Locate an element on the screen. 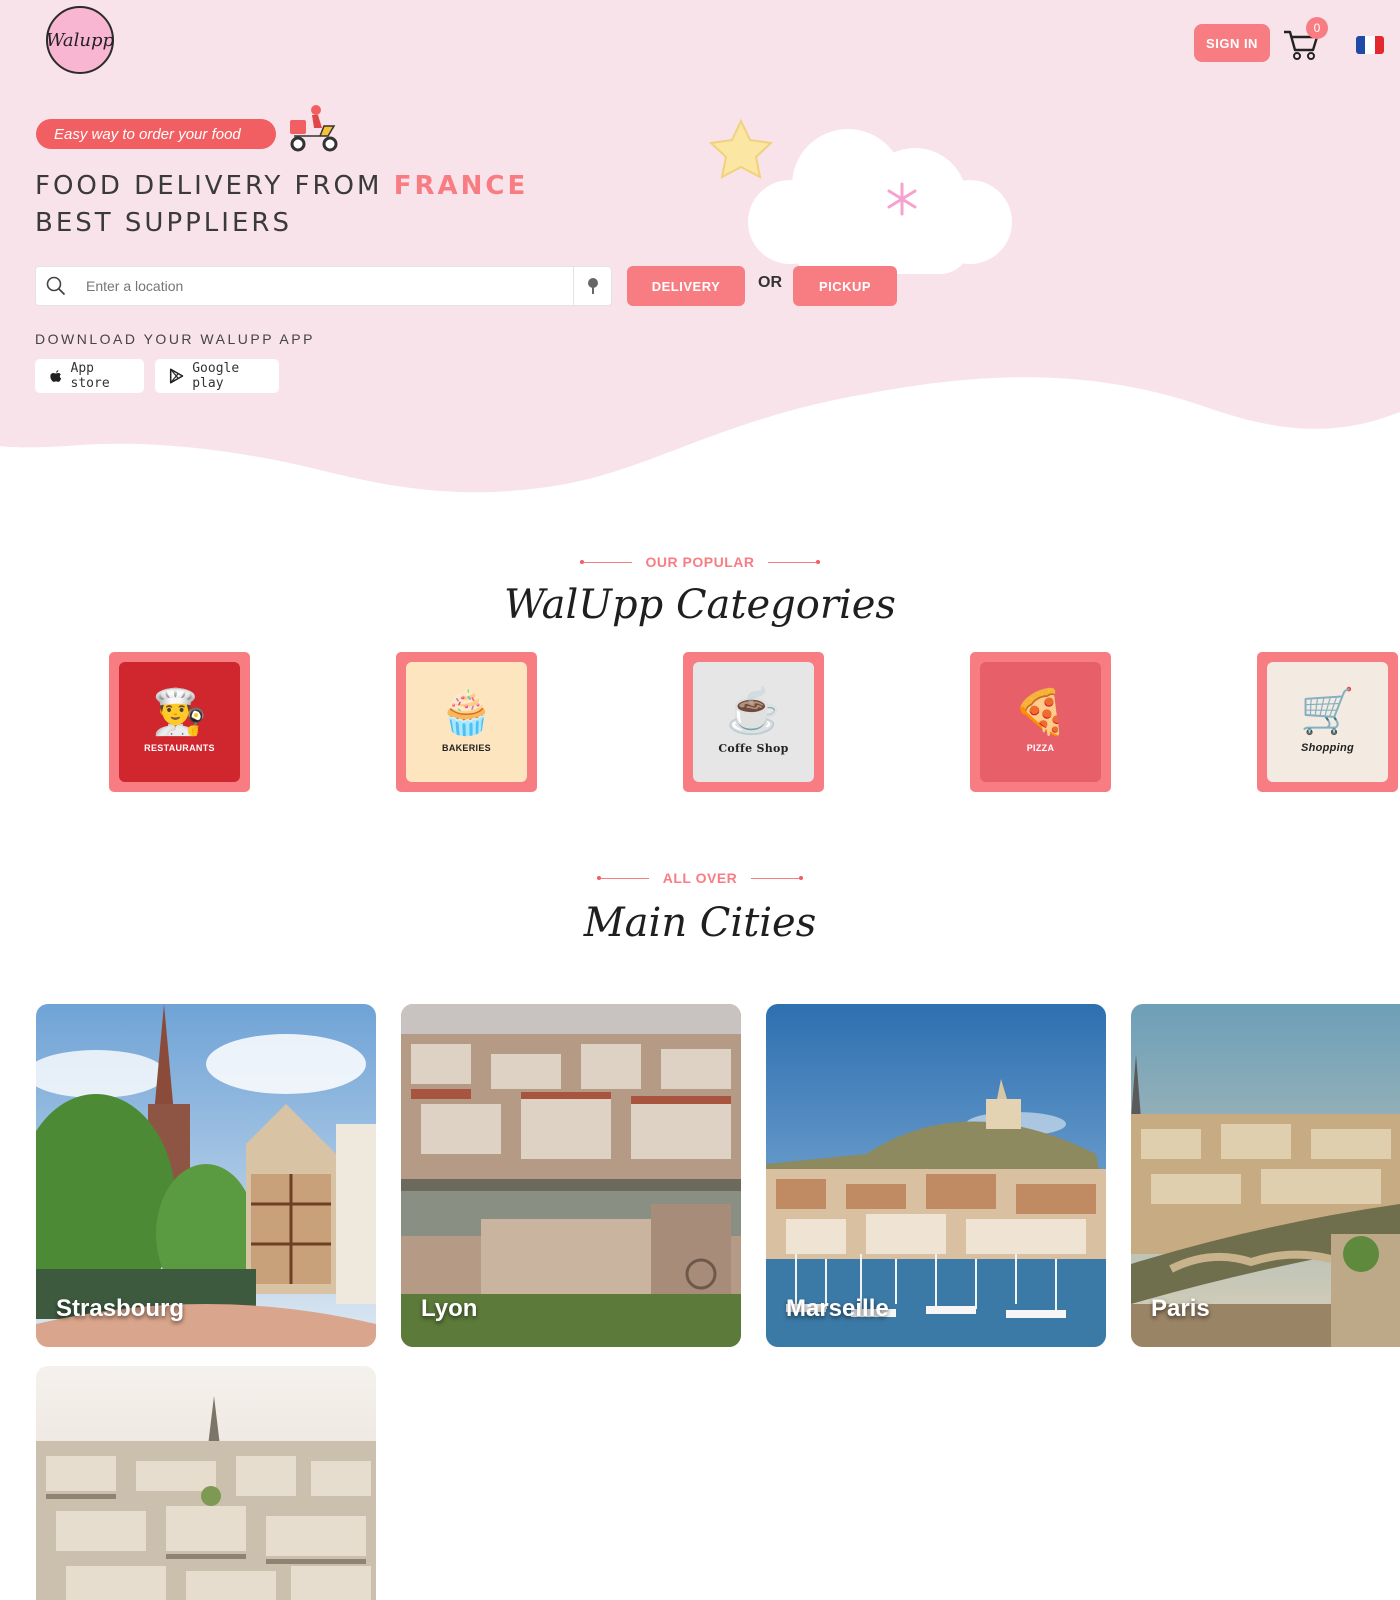  sign-in-button: SIGN IN is located at coordinates (1232, 43).